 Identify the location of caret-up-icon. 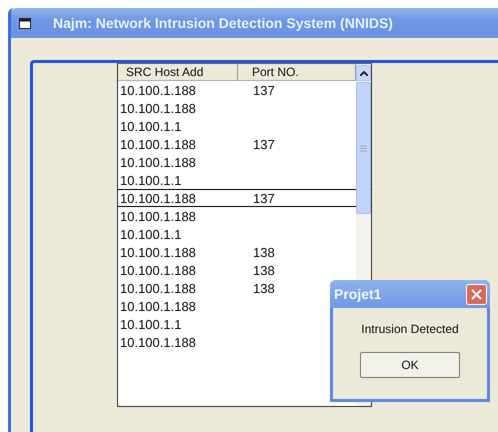
(364, 73).